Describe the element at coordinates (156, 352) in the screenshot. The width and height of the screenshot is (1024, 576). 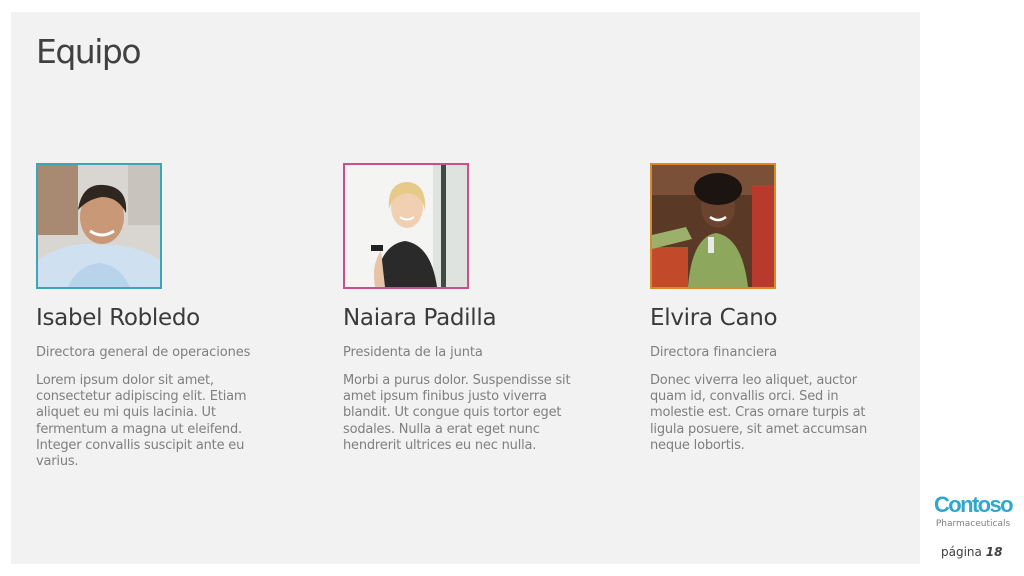
I see `member-role: Directora general de operaciones` at that location.